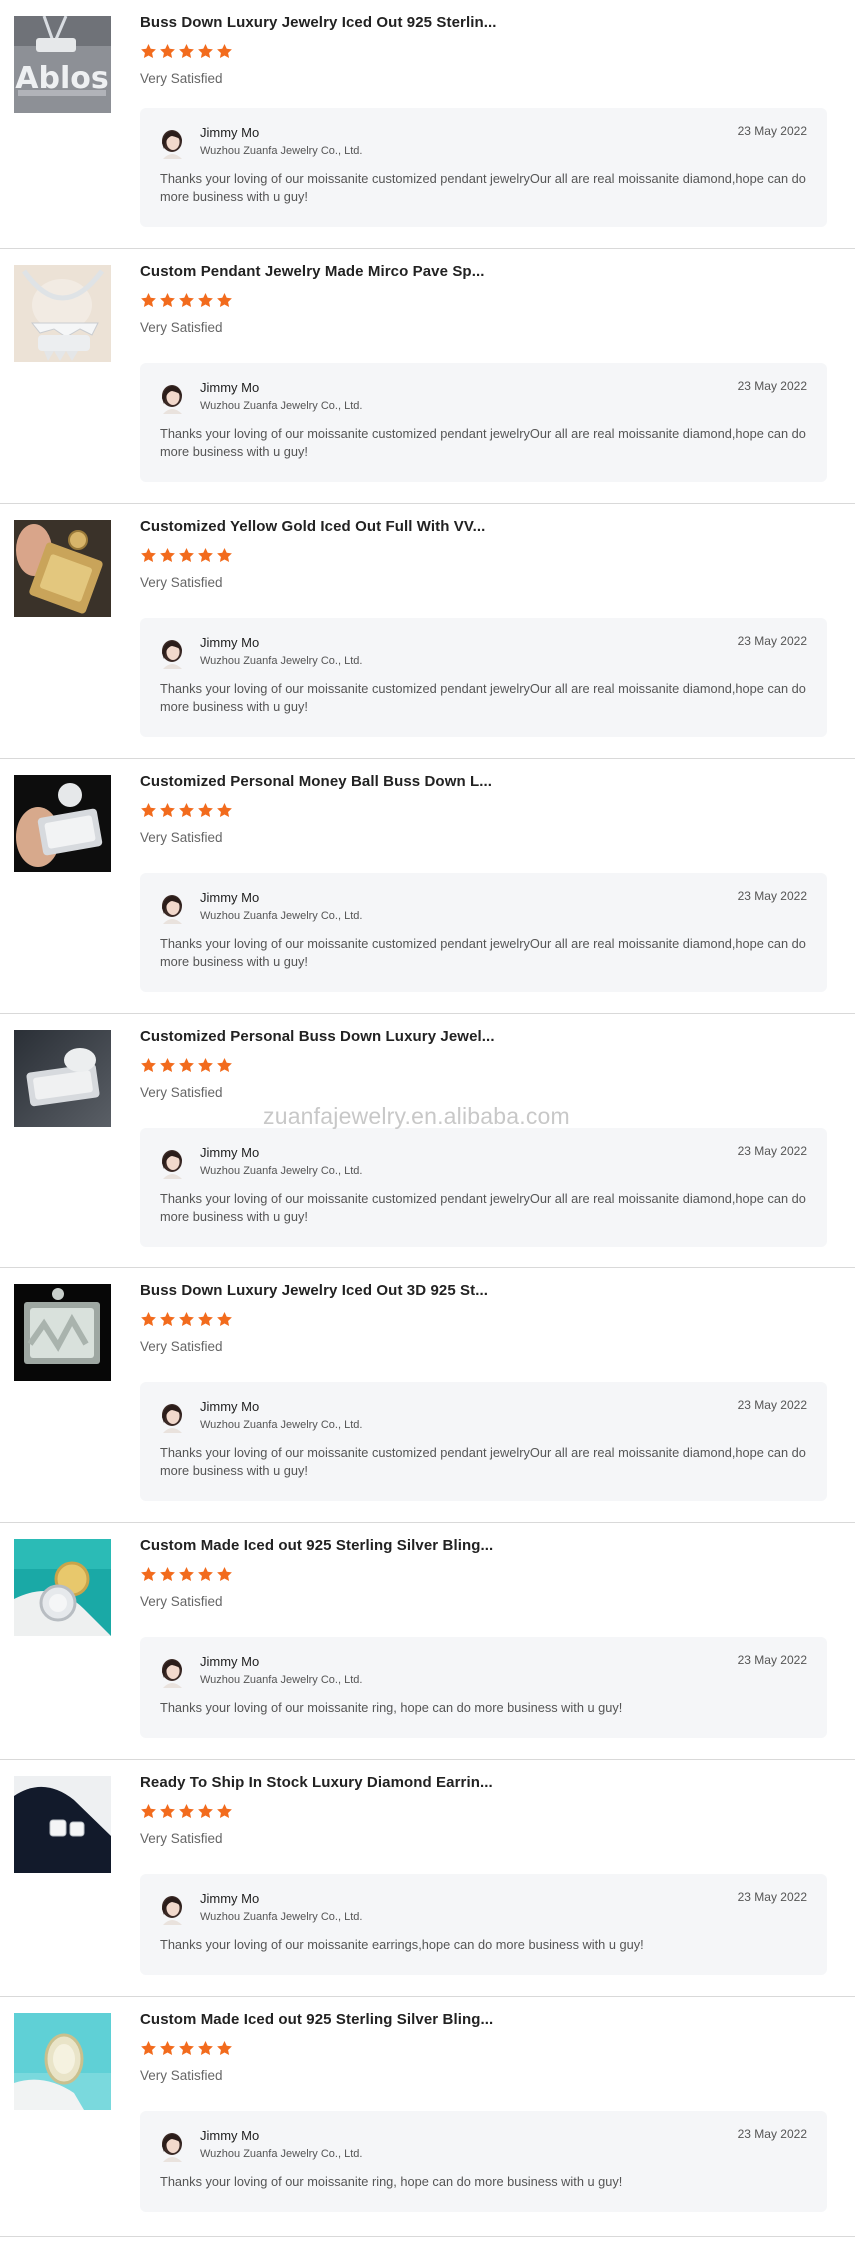 The height and width of the screenshot is (2253, 858). I want to click on pave-pendant-necklace-thumbnail, so click(62, 313).